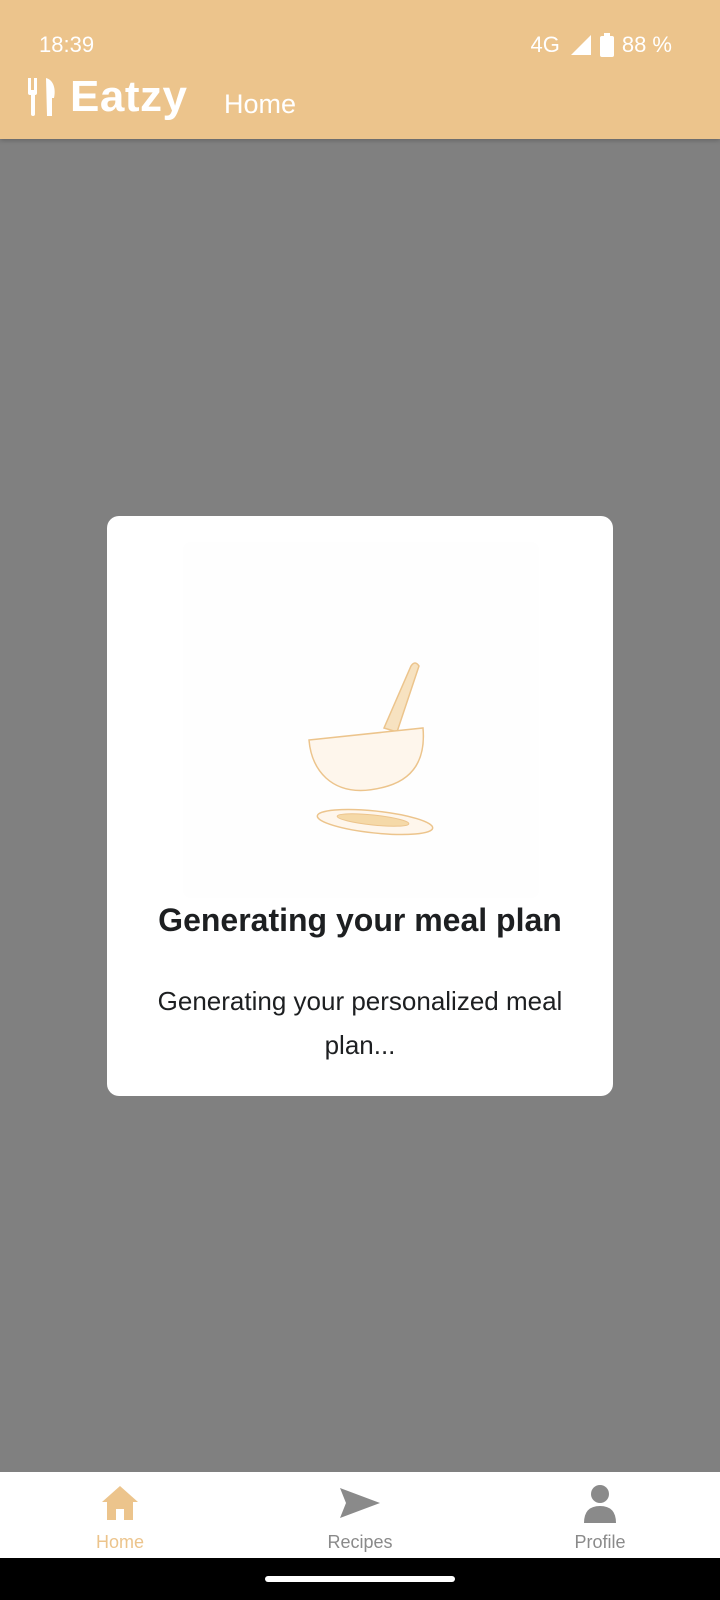  I want to click on bowl-illustration, so click(361, 720).